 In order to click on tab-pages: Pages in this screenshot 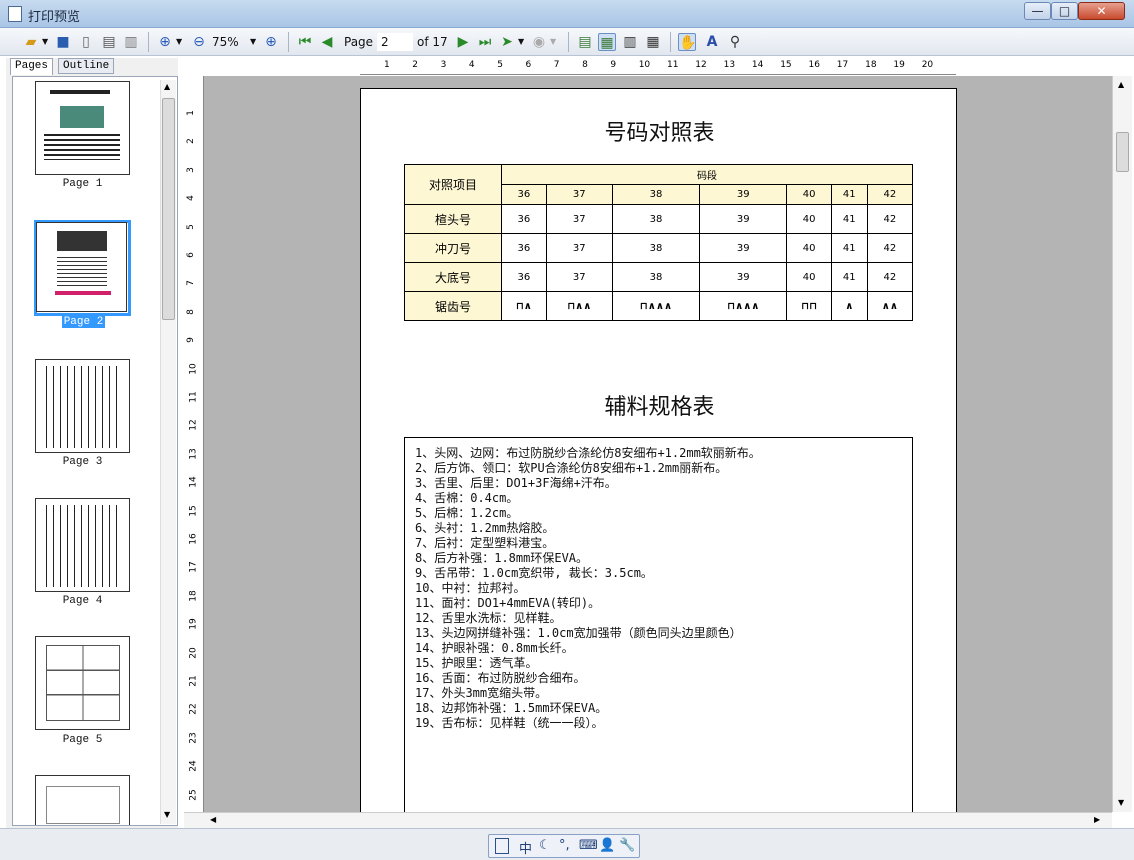, I will do `click(32, 66)`.